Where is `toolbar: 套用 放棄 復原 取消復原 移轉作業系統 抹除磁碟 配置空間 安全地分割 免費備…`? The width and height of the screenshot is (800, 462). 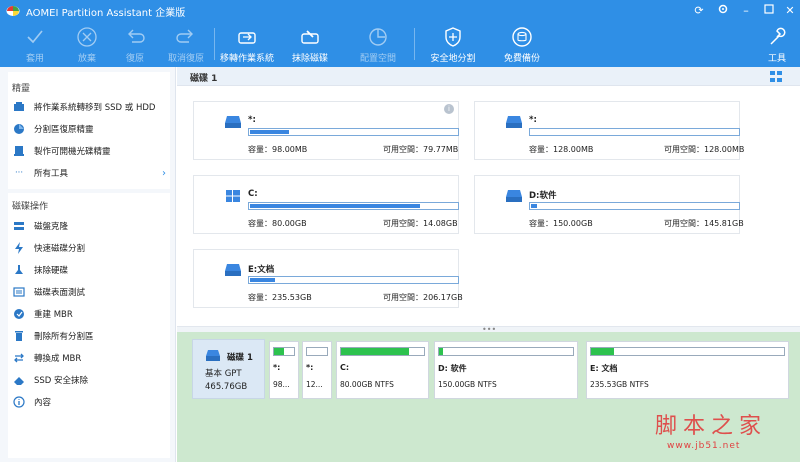 toolbar: 套用 放棄 復原 取消復原 移轉作業系統 抹除磁碟 配置空間 安全地分割 免費備… is located at coordinates (400, 44).